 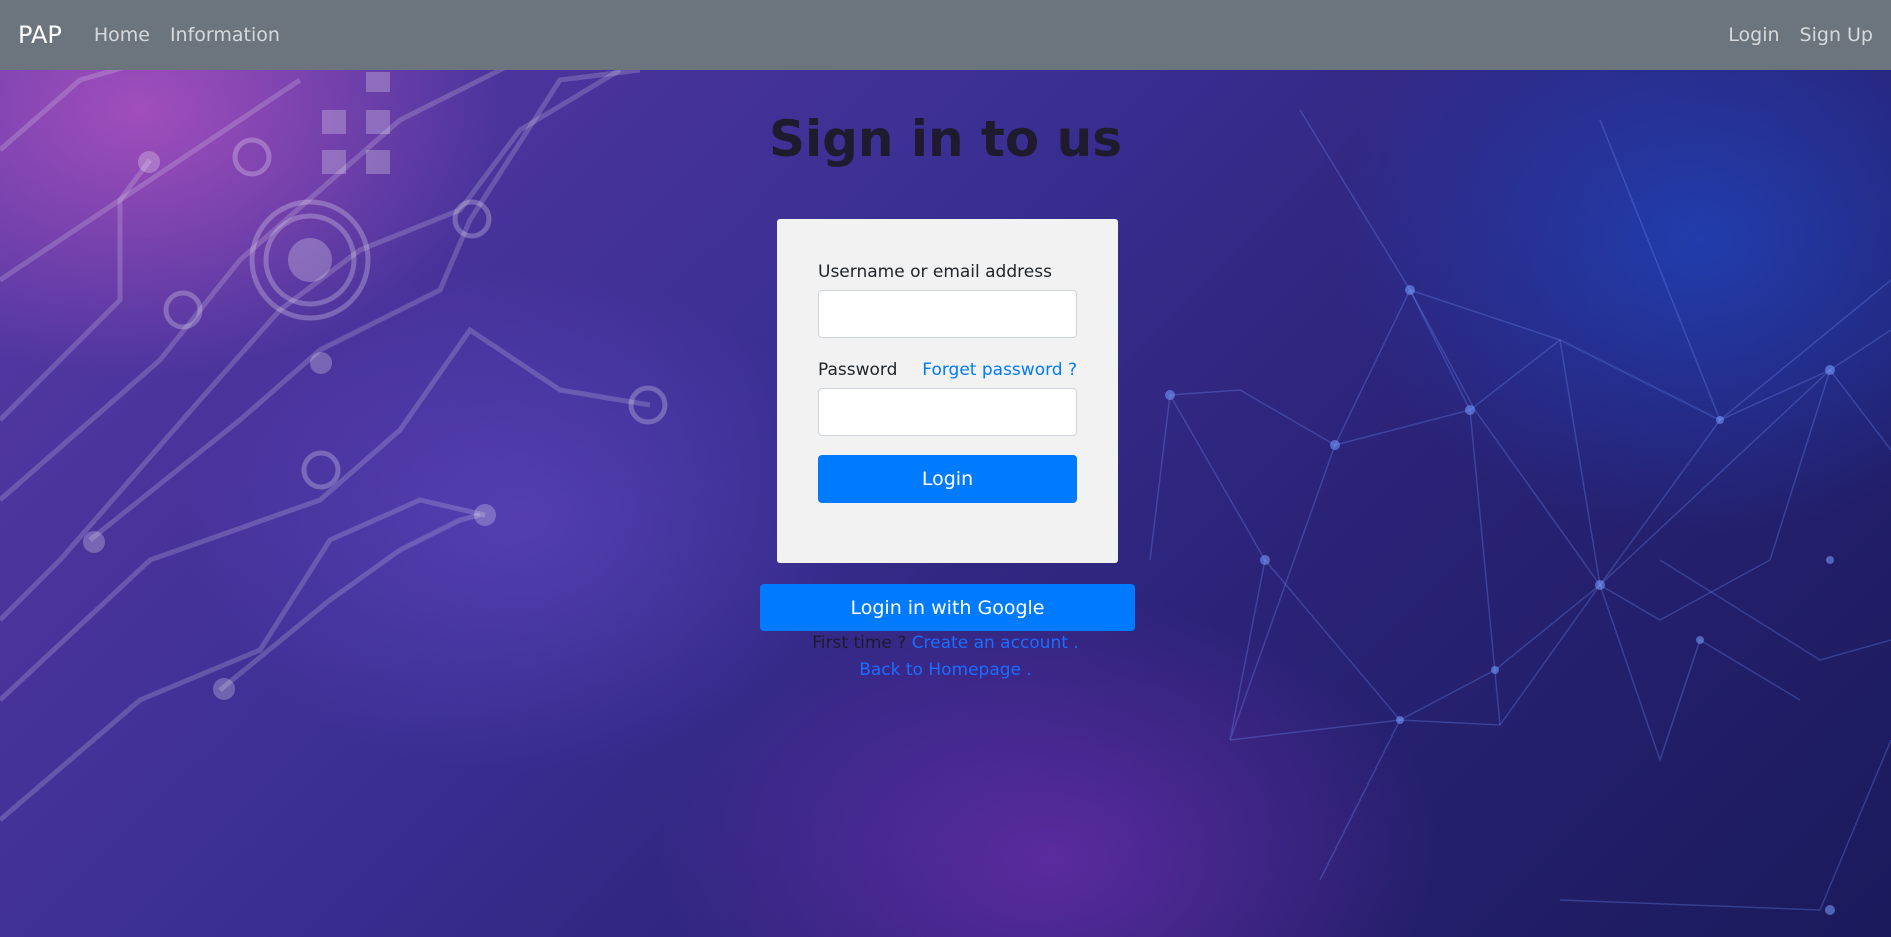 What do you see at coordinates (1029, 670) in the screenshot?
I see `back-home-suffix: .` at bounding box center [1029, 670].